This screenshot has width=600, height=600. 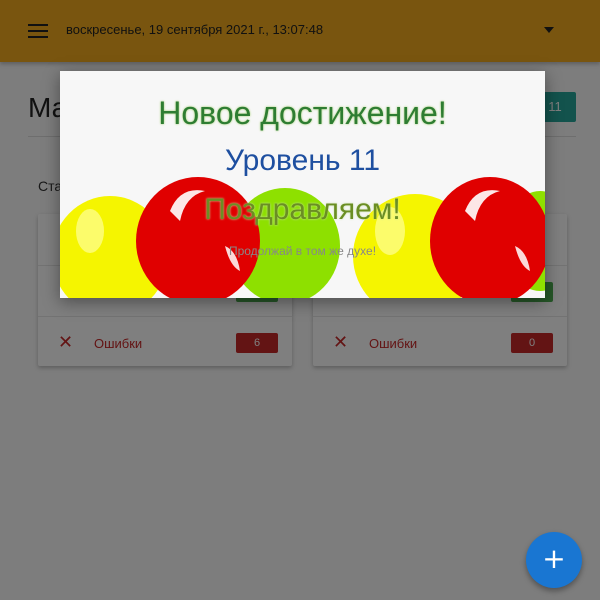 What do you see at coordinates (302, 251) in the screenshot?
I see `encouragement-text: Продолжай в том же духе!` at bounding box center [302, 251].